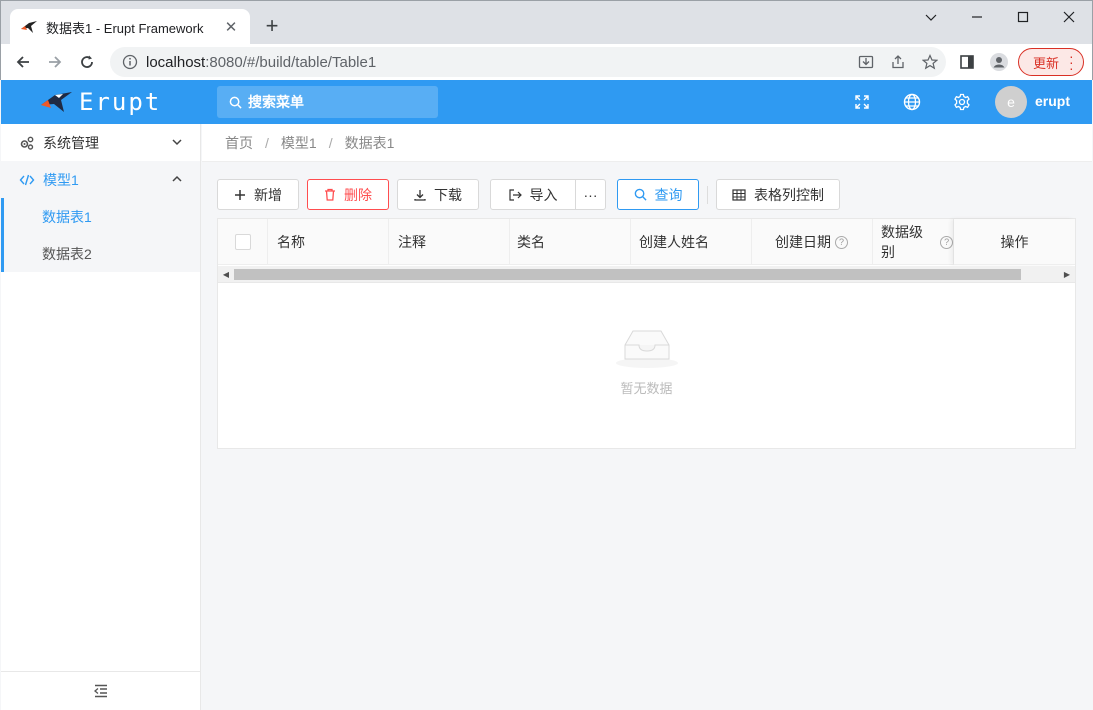 This screenshot has height=710, width=1093. What do you see at coordinates (1011, 102) in the screenshot?
I see `avatar: e` at bounding box center [1011, 102].